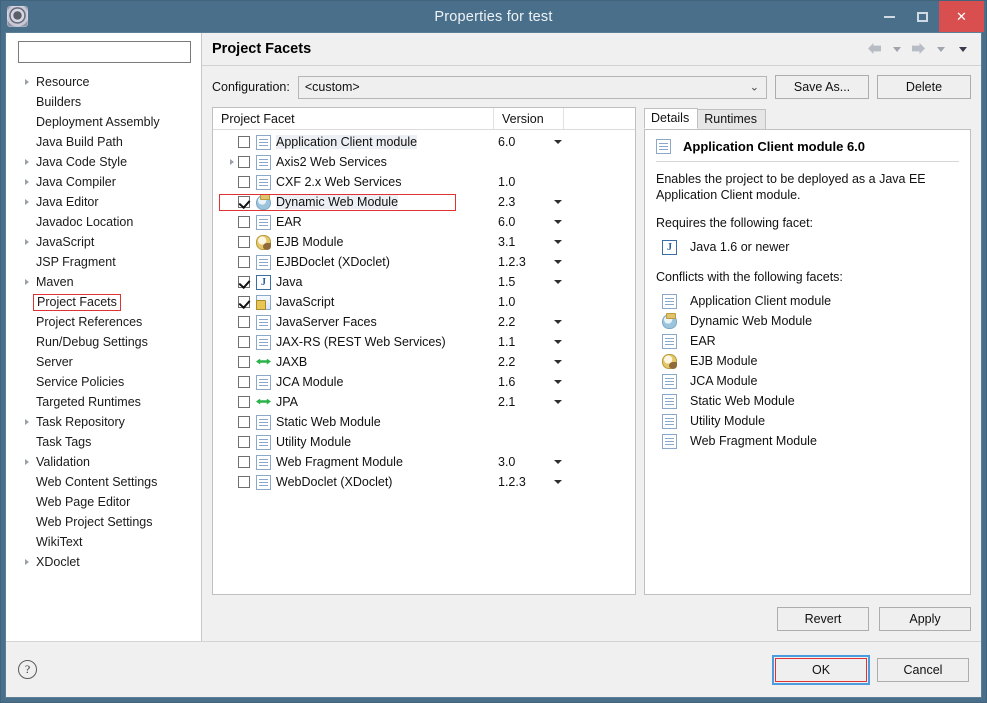  I want to click on sidebar-item-project-references: Project References, so click(103, 322).